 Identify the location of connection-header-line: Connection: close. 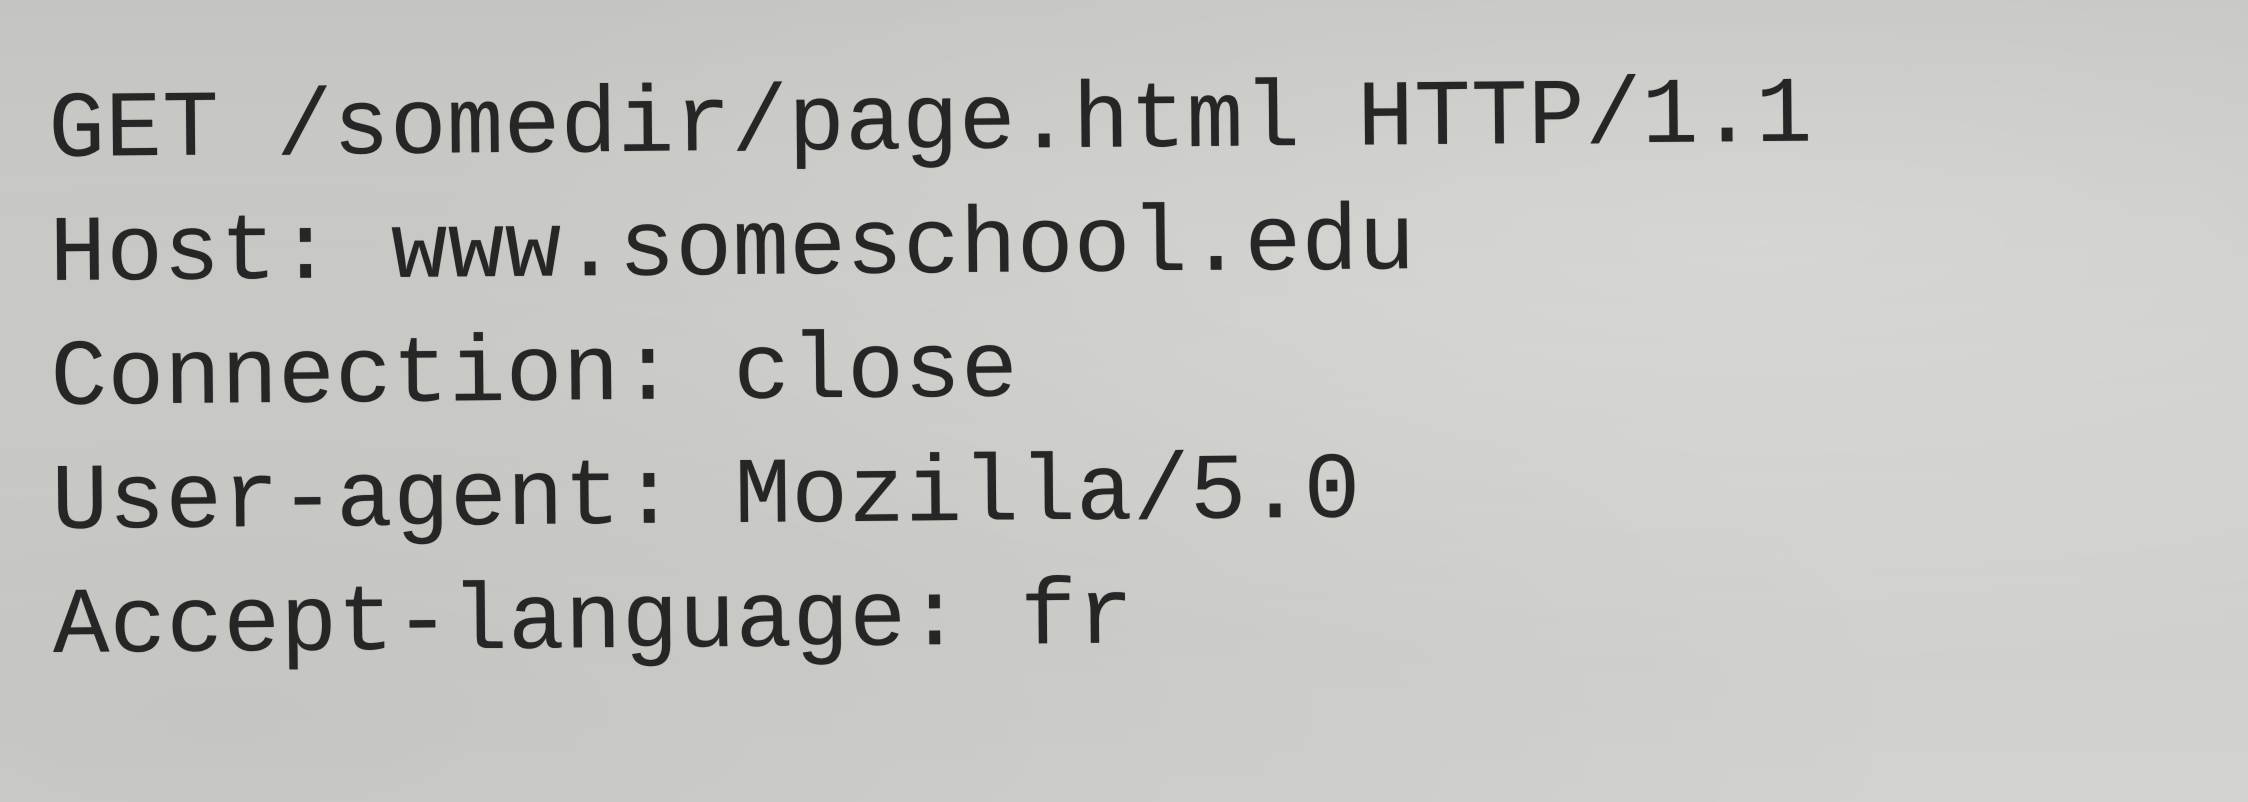
(534, 375).